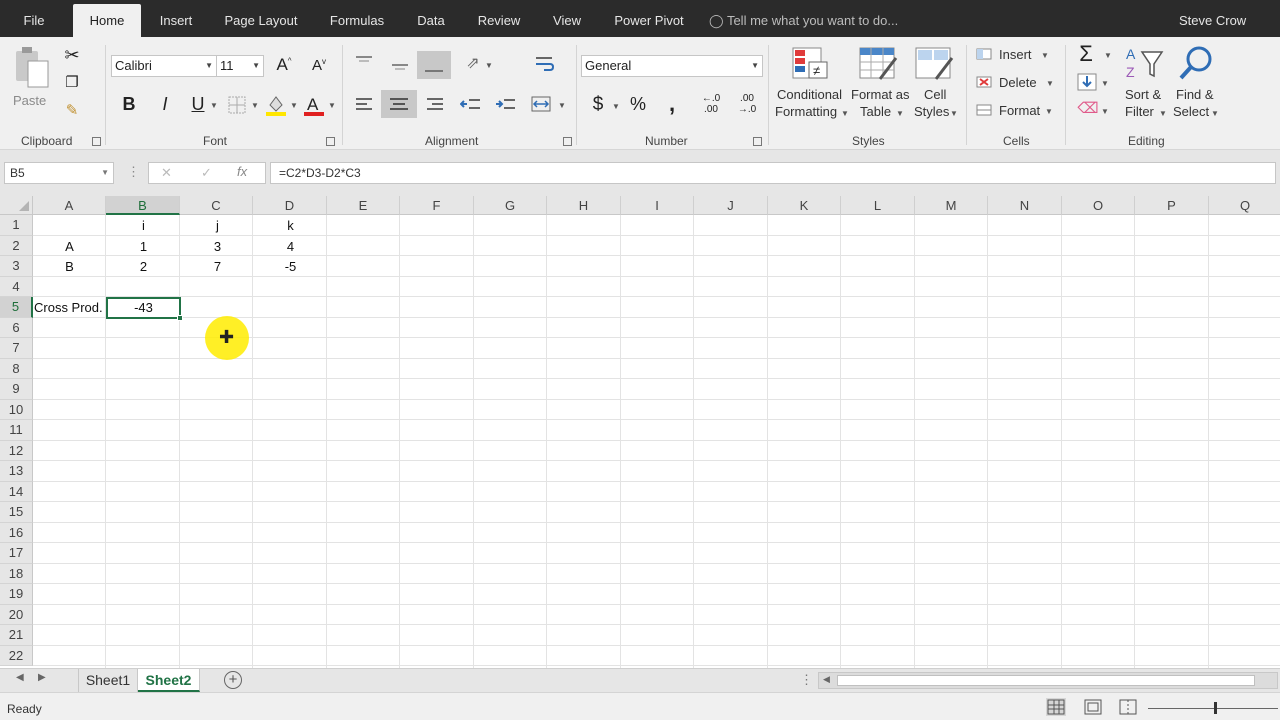 The width and height of the screenshot is (1280, 721). Describe the element at coordinates (1088, 108) in the screenshot. I see `clear-icon: ⌫` at that location.